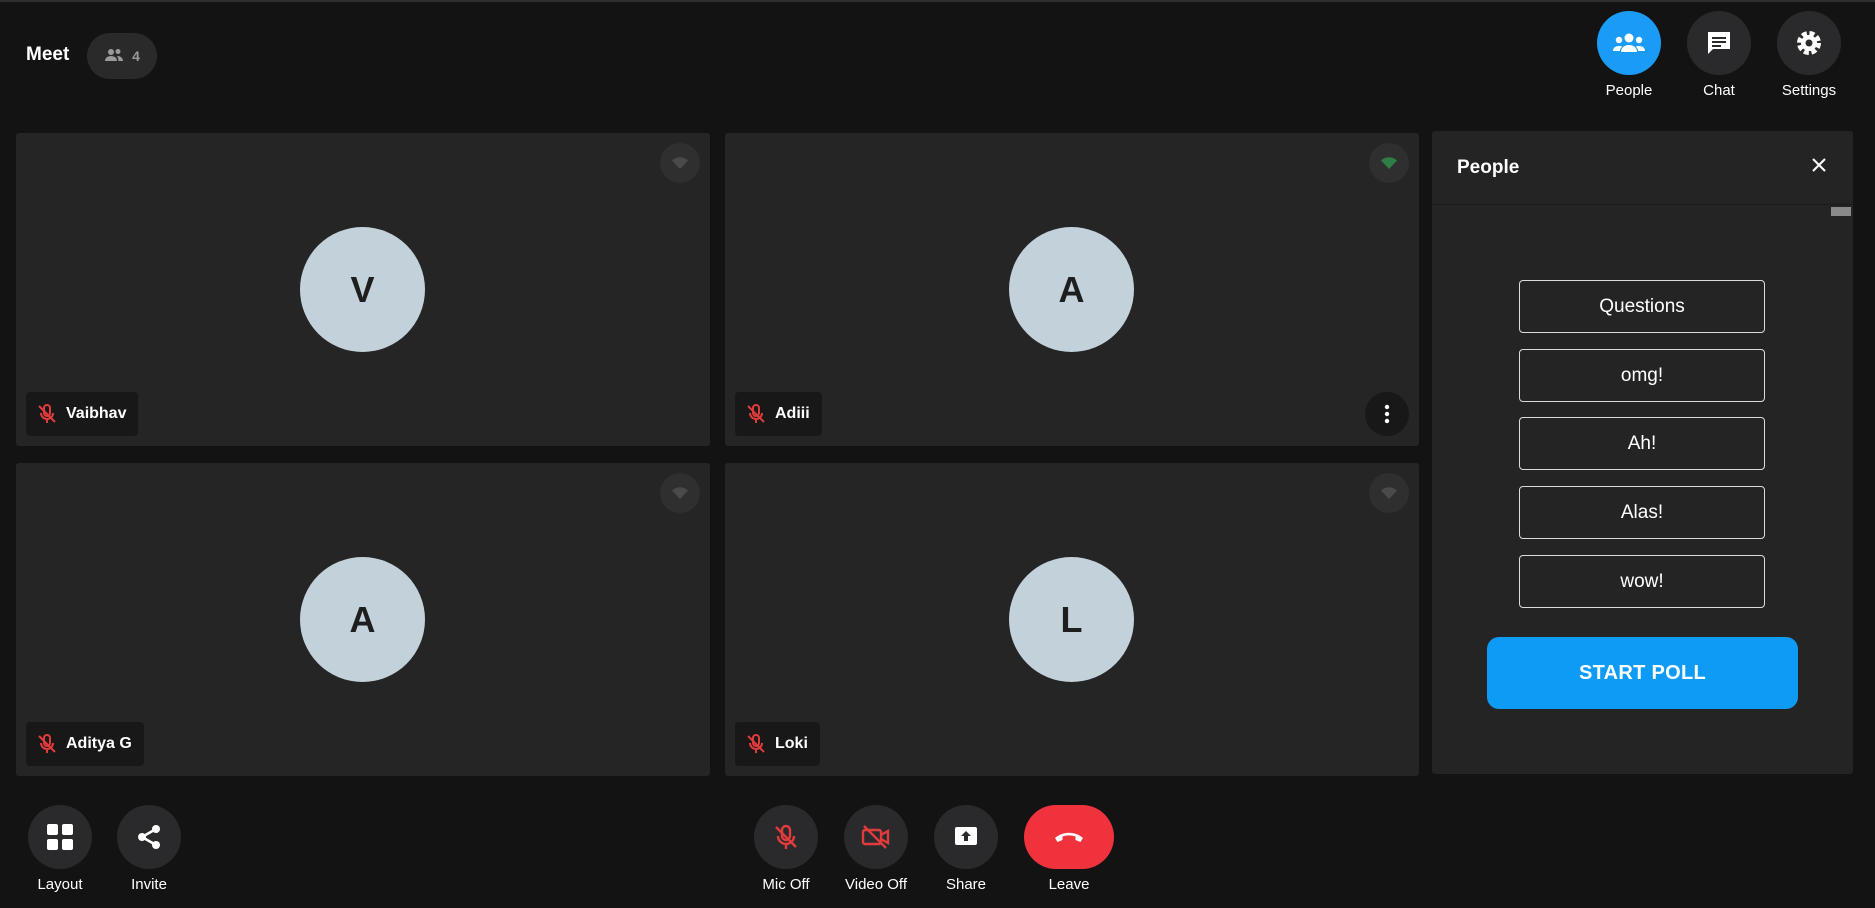 This screenshot has width=1875, height=908. I want to click on video-label: Video Off, so click(876, 884).